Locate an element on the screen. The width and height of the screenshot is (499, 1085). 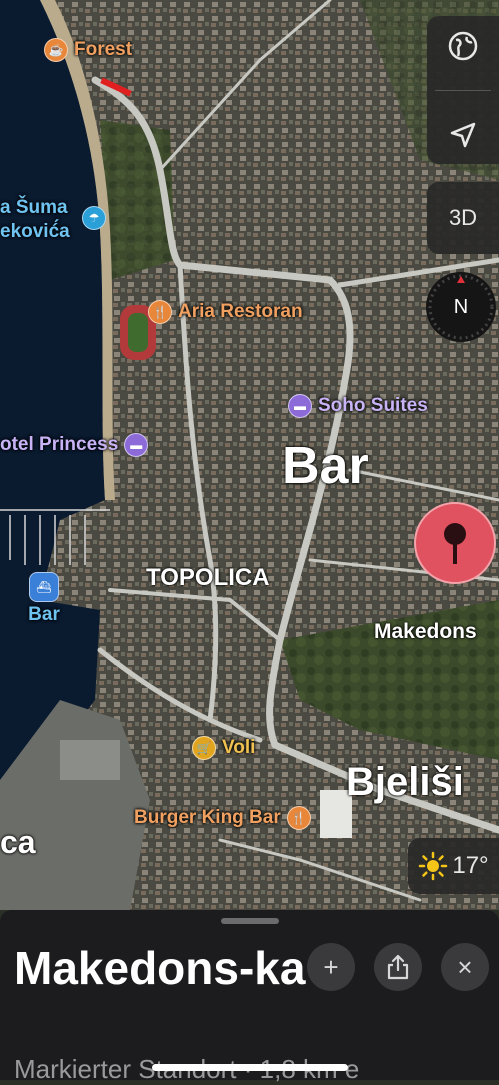
poi-princess-label: otel Princess is located at coordinates (59, 444).